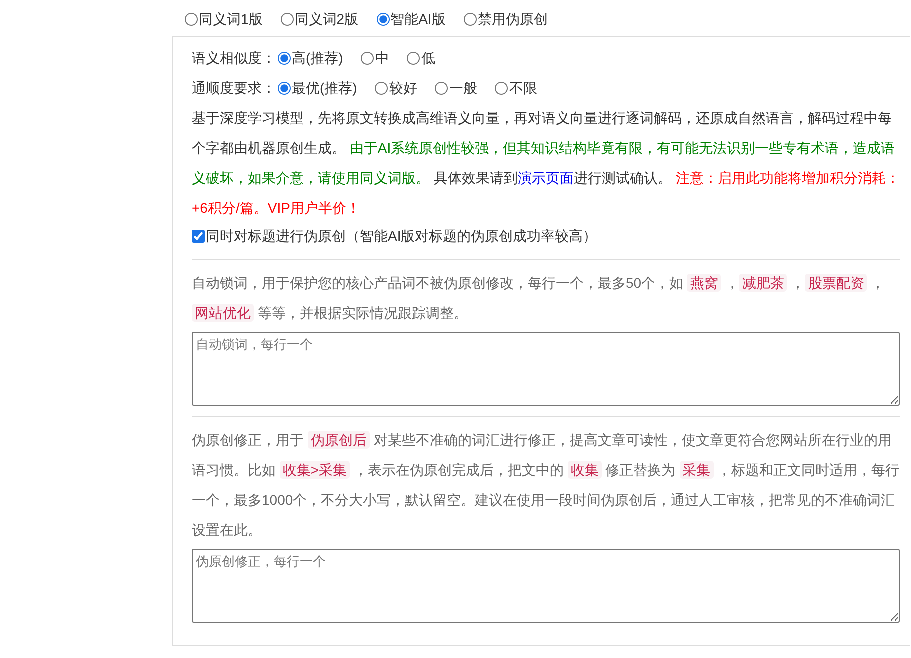 The width and height of the screenshot is (911, 658). What do you see at coordinates (546, 586) in the screenshot?
I see `input-field: 伪原创修正，每行一个` at bounding box center [546, 586].